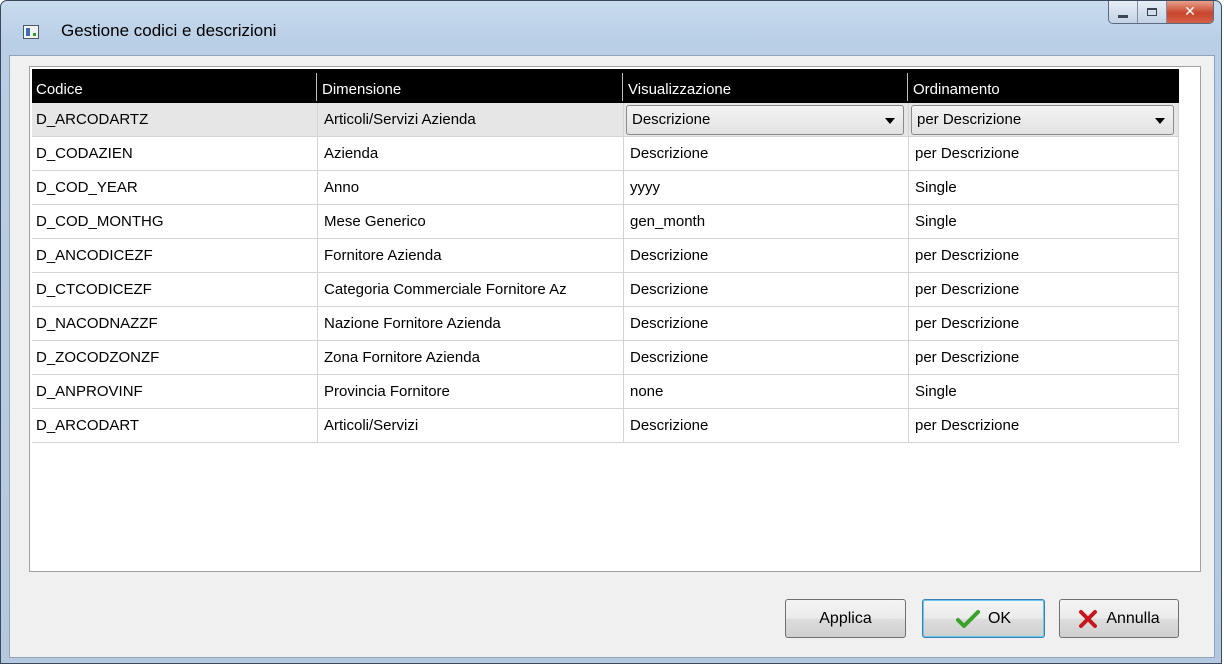  What do you see at coordinates (645, 187) in the screenshot?
I see `cell-text: yyyy` at bounding box center [645, 187].